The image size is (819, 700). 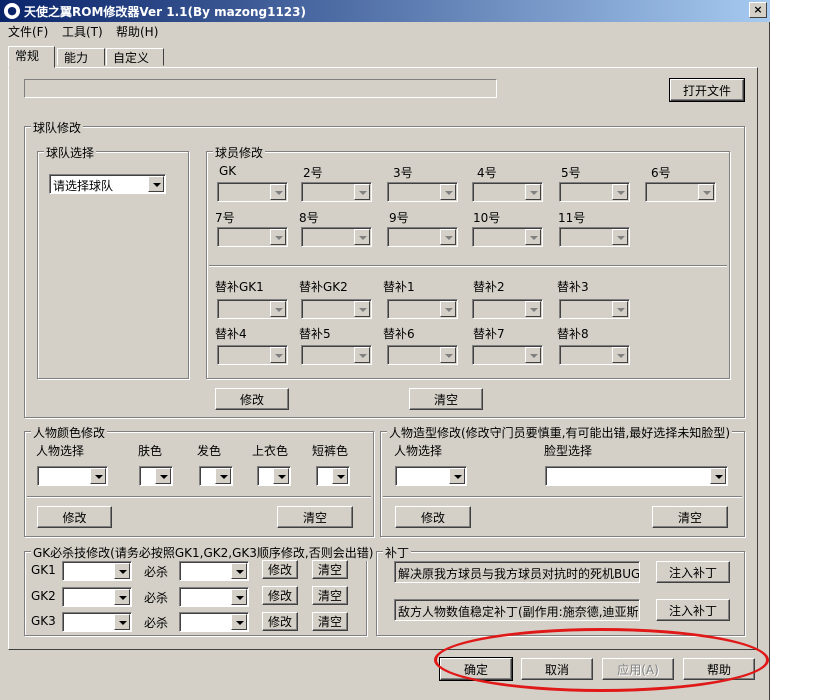 I want to click on gk3-modify-button: 修改, so click(x=280, y=621).